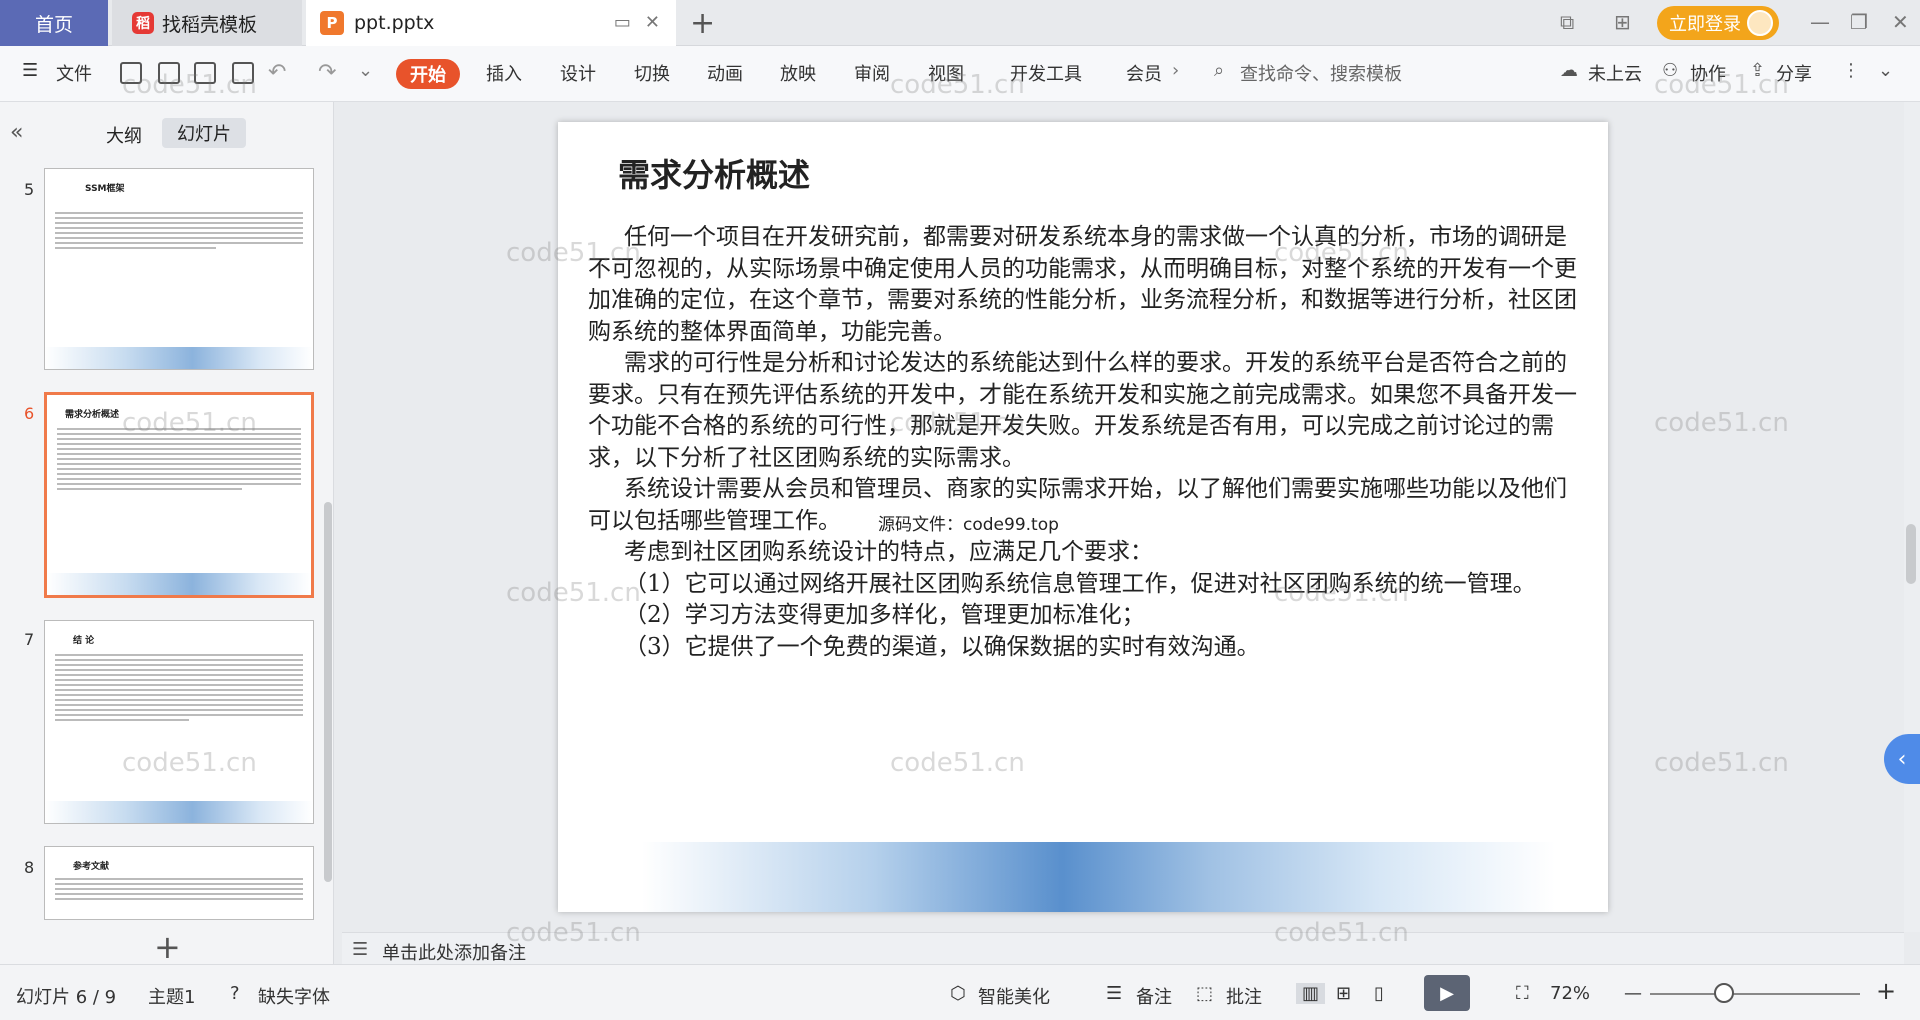 The width and height of the screenshot is (1920, 1020). Describe the element at coordinates (1321, 73) in the screenshot. I see `search-input: 查找命令、搜索模板` at that location.